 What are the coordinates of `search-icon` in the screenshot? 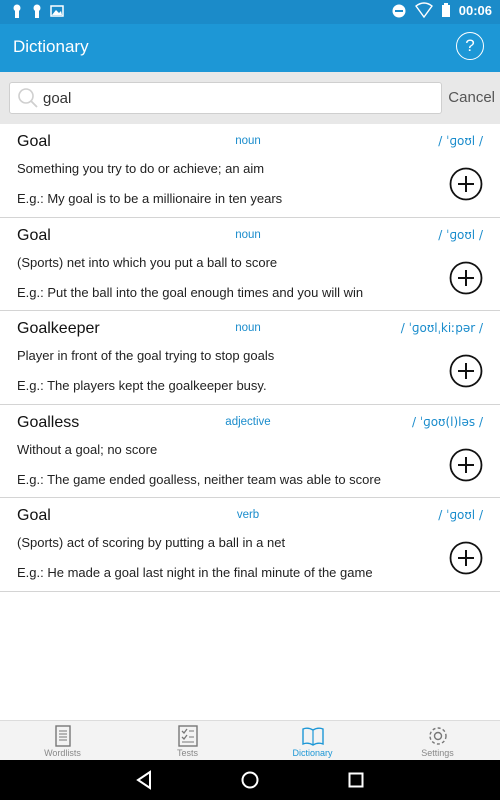 It's located at (28, 98).